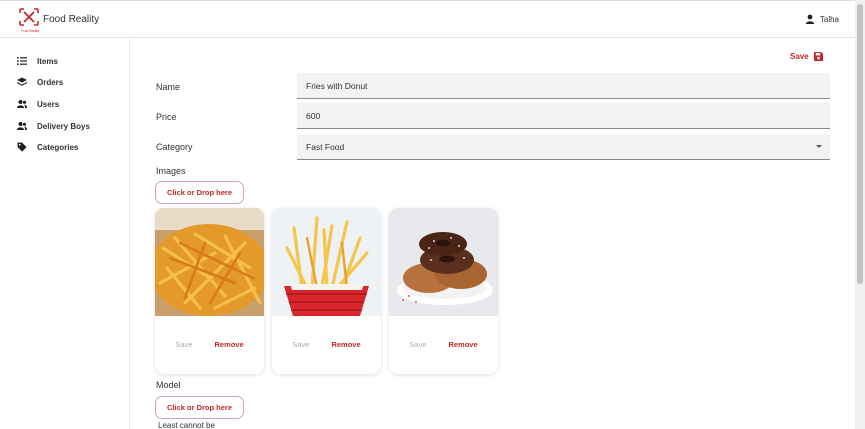  Describe the element at coordinates (810, 19) in the screenshot. I see `user-icon` at that location.